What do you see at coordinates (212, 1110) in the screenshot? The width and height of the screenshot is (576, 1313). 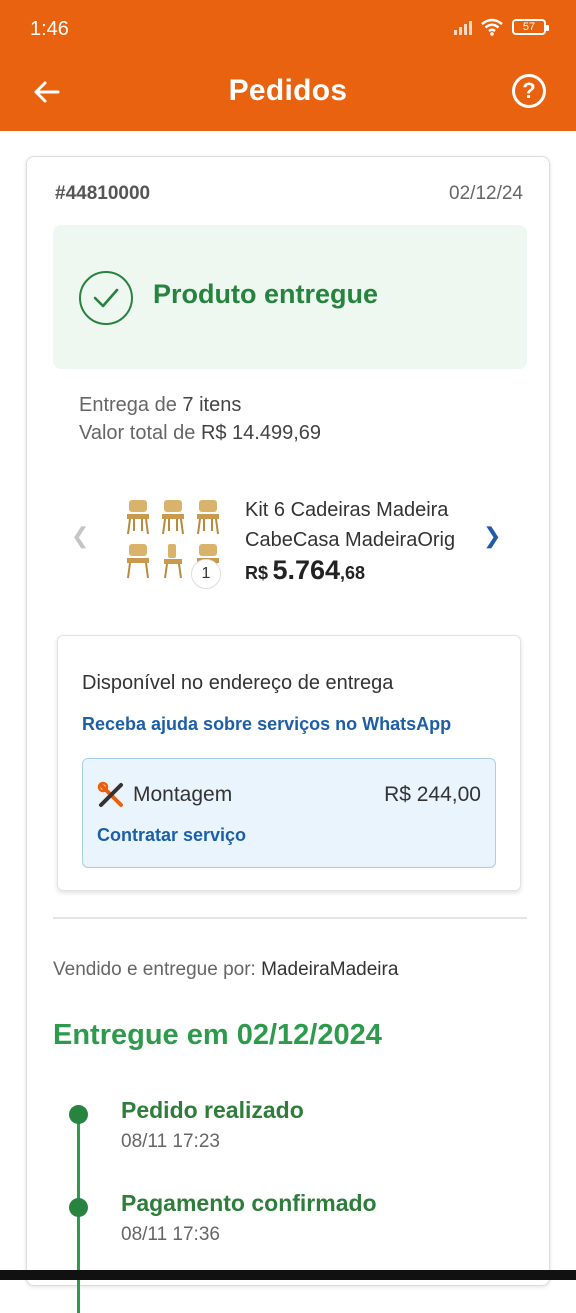 I see `timeline-title: Pedido realizado` at bounding box center [212, 1110].